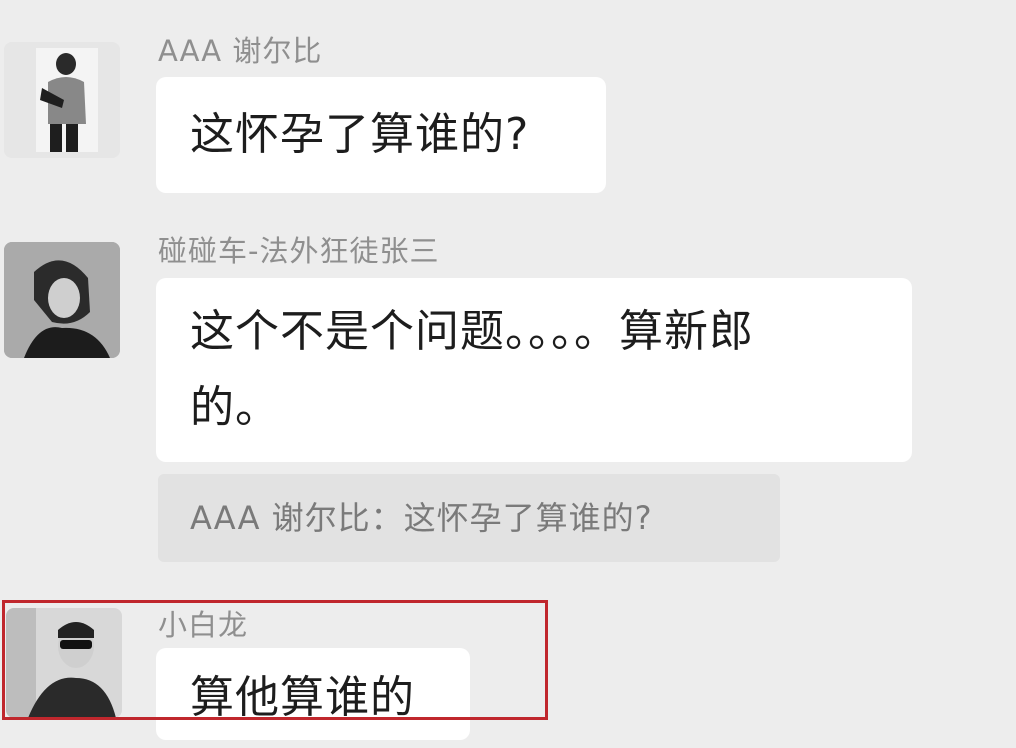 The height and width of the screenshot is (748, 1016). I want to click on message-text: 这怀孕了算谁的?, so click(360, 134).